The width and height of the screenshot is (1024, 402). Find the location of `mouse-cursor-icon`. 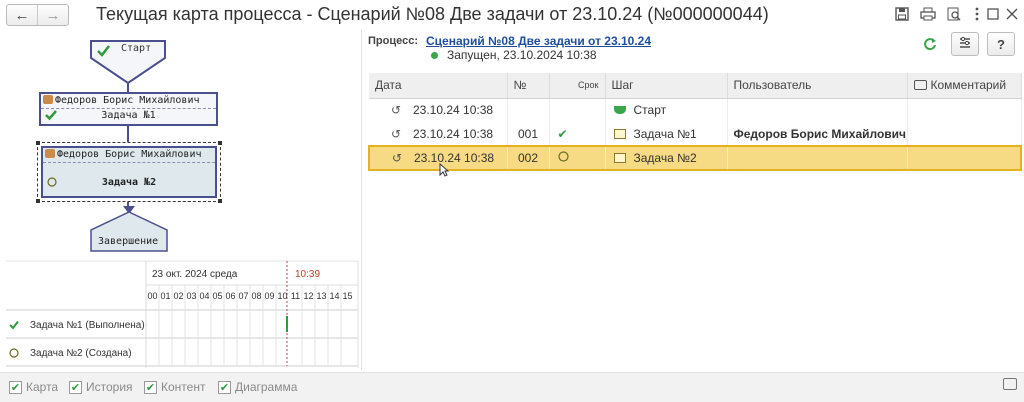

mouse-cursor-icon is located at coordinates (444, 170).